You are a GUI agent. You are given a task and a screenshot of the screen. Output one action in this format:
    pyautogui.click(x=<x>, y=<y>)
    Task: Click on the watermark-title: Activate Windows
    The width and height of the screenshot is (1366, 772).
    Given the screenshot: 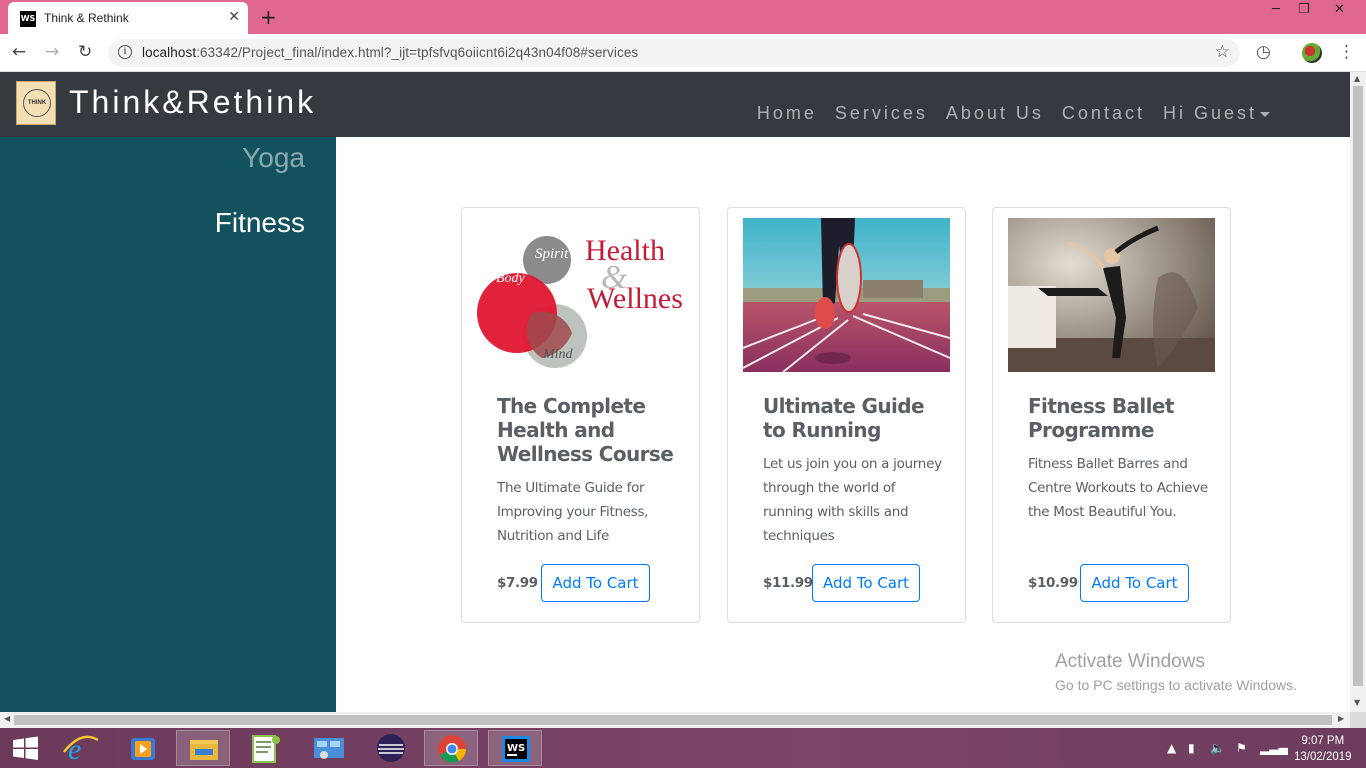 What is the action you would take?
    pyautogui.click(x=1130, y=661)
    